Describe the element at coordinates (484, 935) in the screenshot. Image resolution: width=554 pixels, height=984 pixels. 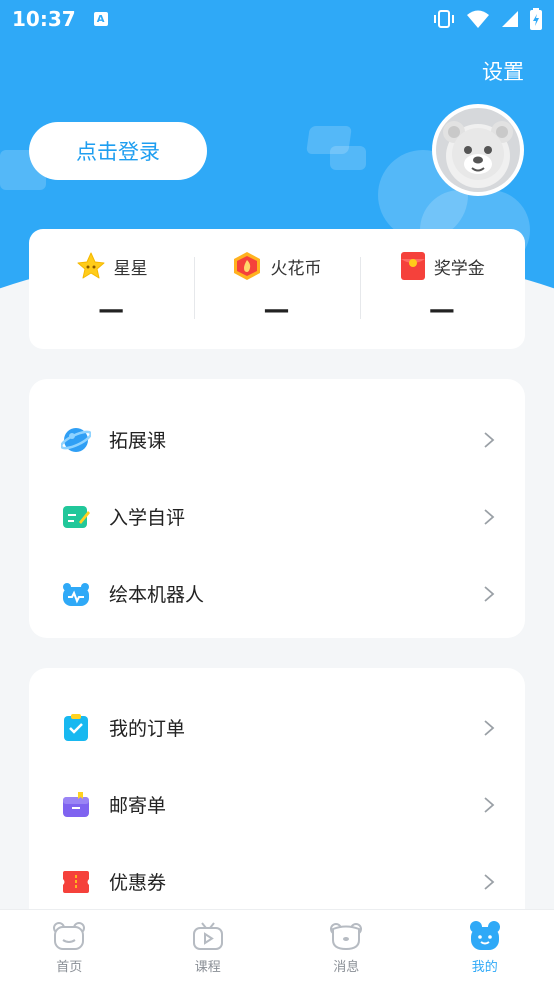
I see `profile-bear-icon` at that location.